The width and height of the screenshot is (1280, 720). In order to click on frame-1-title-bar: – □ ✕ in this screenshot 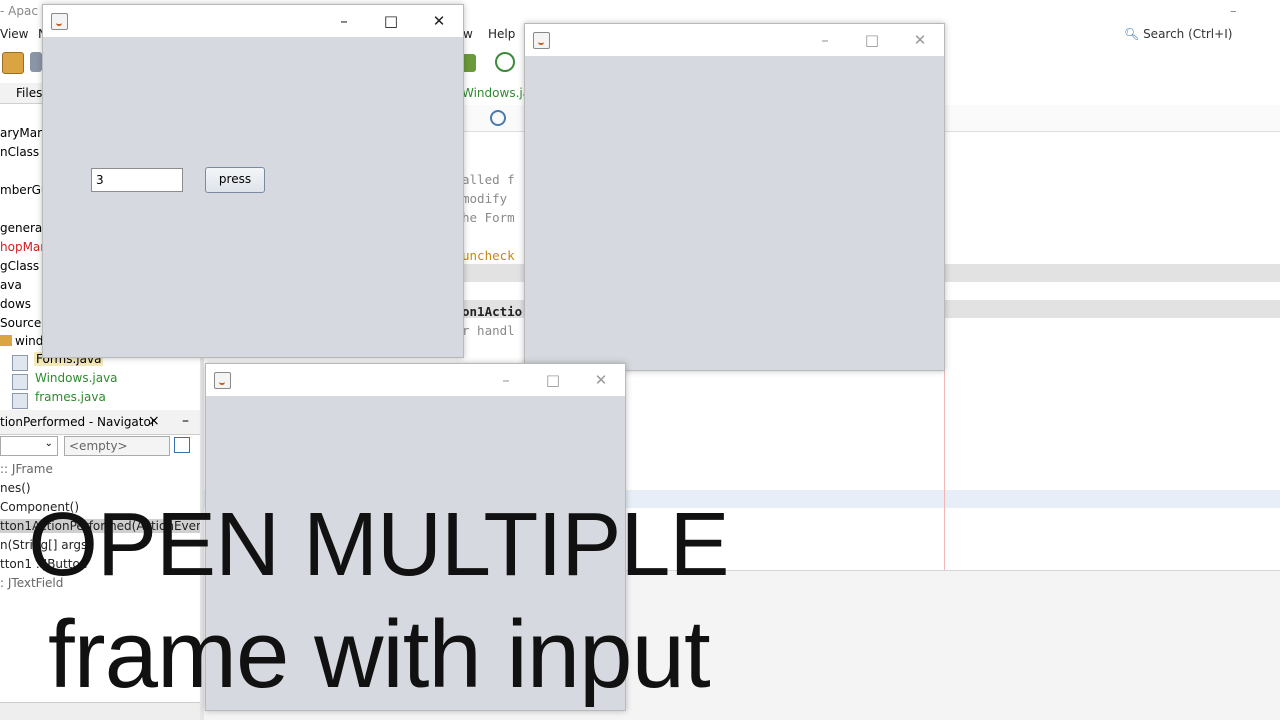, I will do `click(253, 21)`.